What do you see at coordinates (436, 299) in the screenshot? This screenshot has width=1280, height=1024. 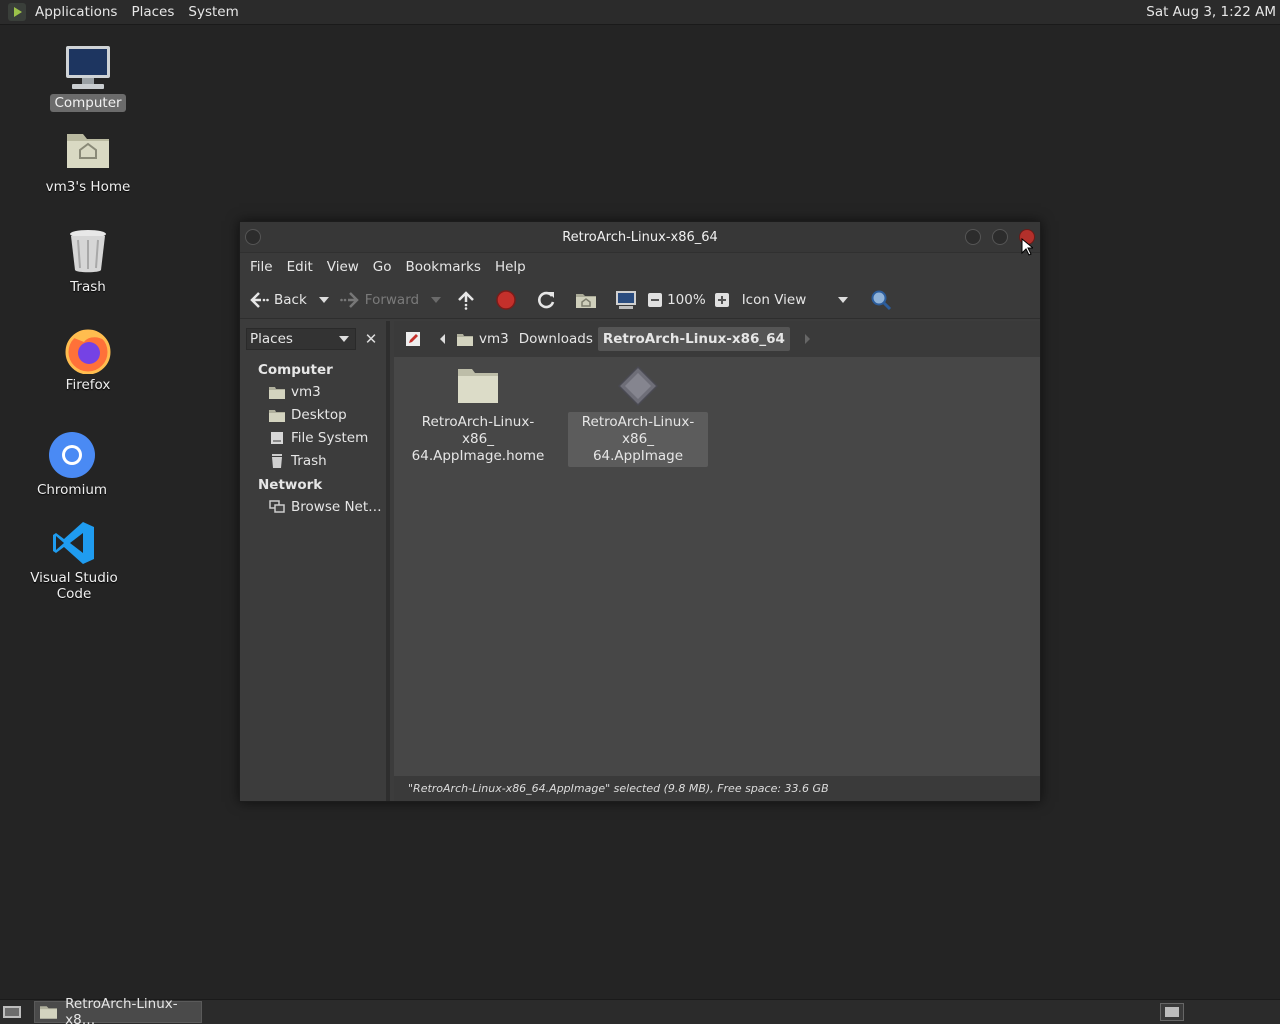 I see `forward-history-dropdown` at bounding box center [436, 299].